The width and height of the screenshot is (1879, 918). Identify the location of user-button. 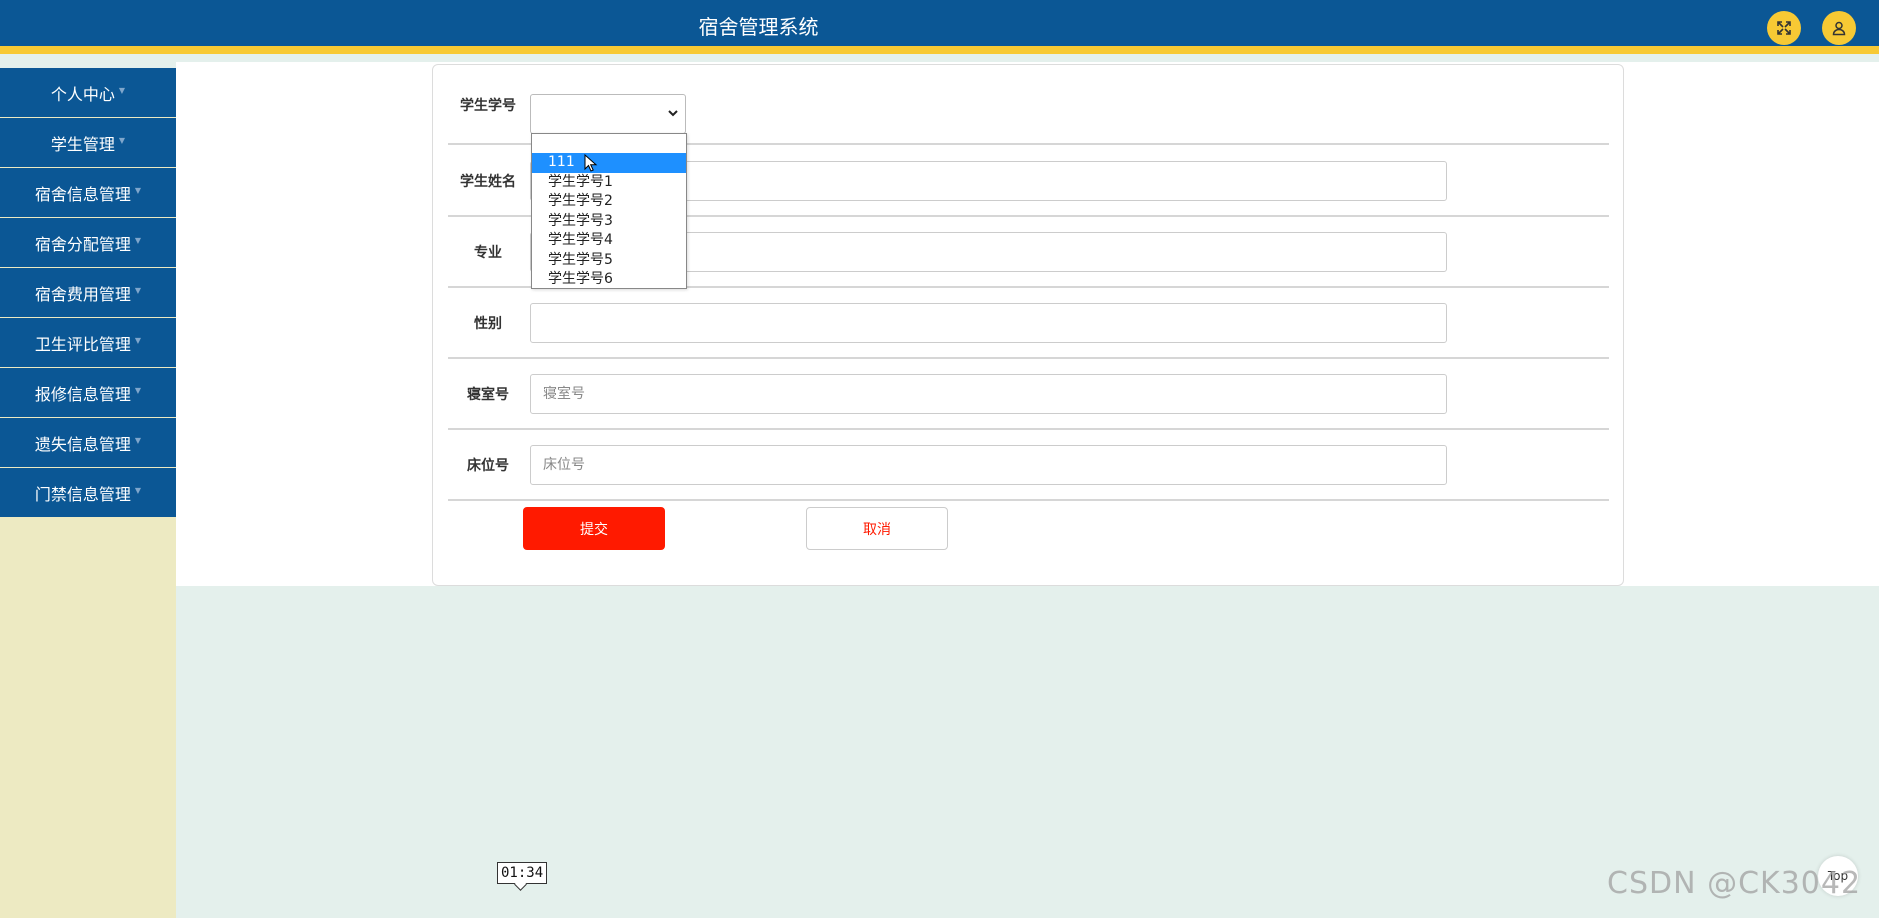
(1839, 28).